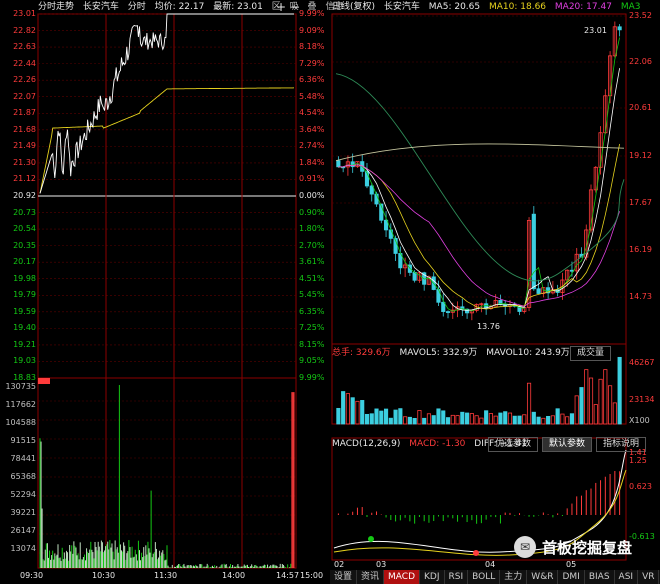 The image size is (660, 584). Describe the element at coordinates (24, 328) in the screenshot. I see `price-tick: 19.40` at that location.